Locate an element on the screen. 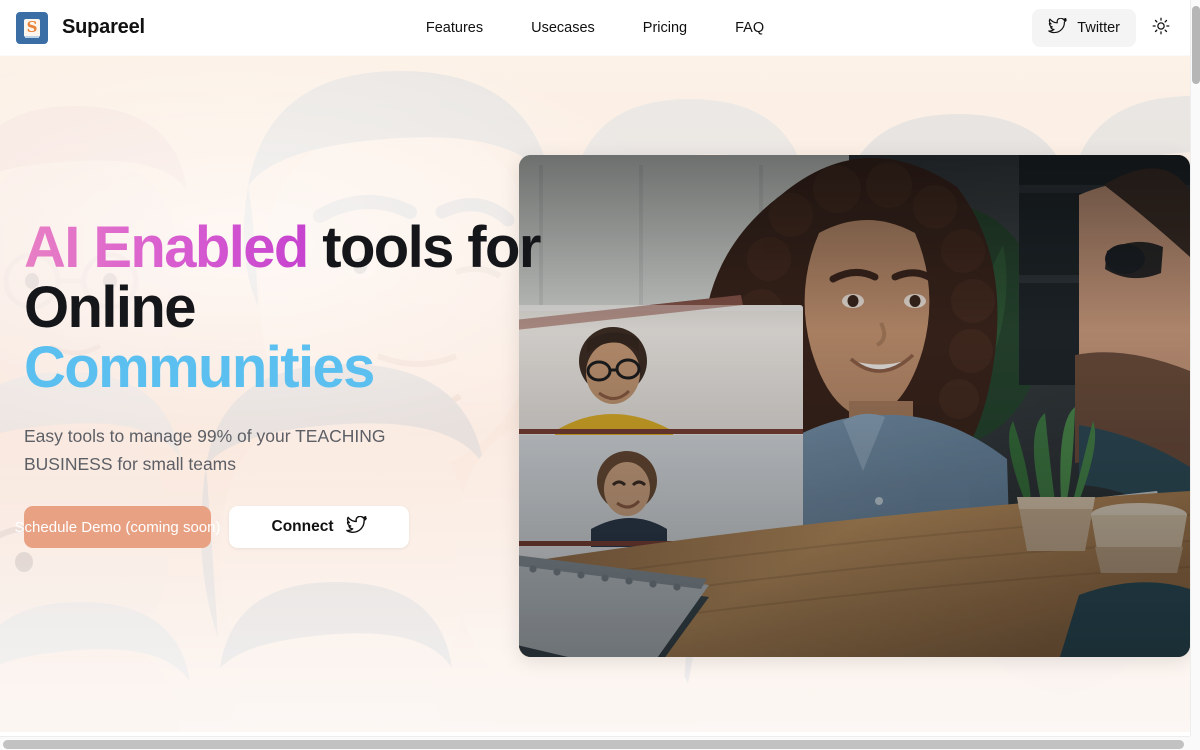 Image resolution: width=1200 pixels, height=750 pixels. nav-item-pricing: Pricing is located at coordinates (665, 28).